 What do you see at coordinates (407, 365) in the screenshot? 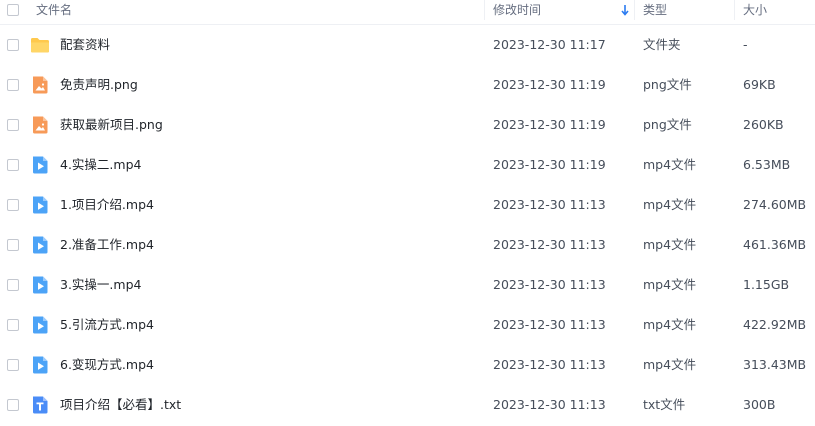
I see `file-row: 6.变现方式.mp4 2023-12-30 11:13 mp4文件 313.43MB` at bounding box center [407, 365].